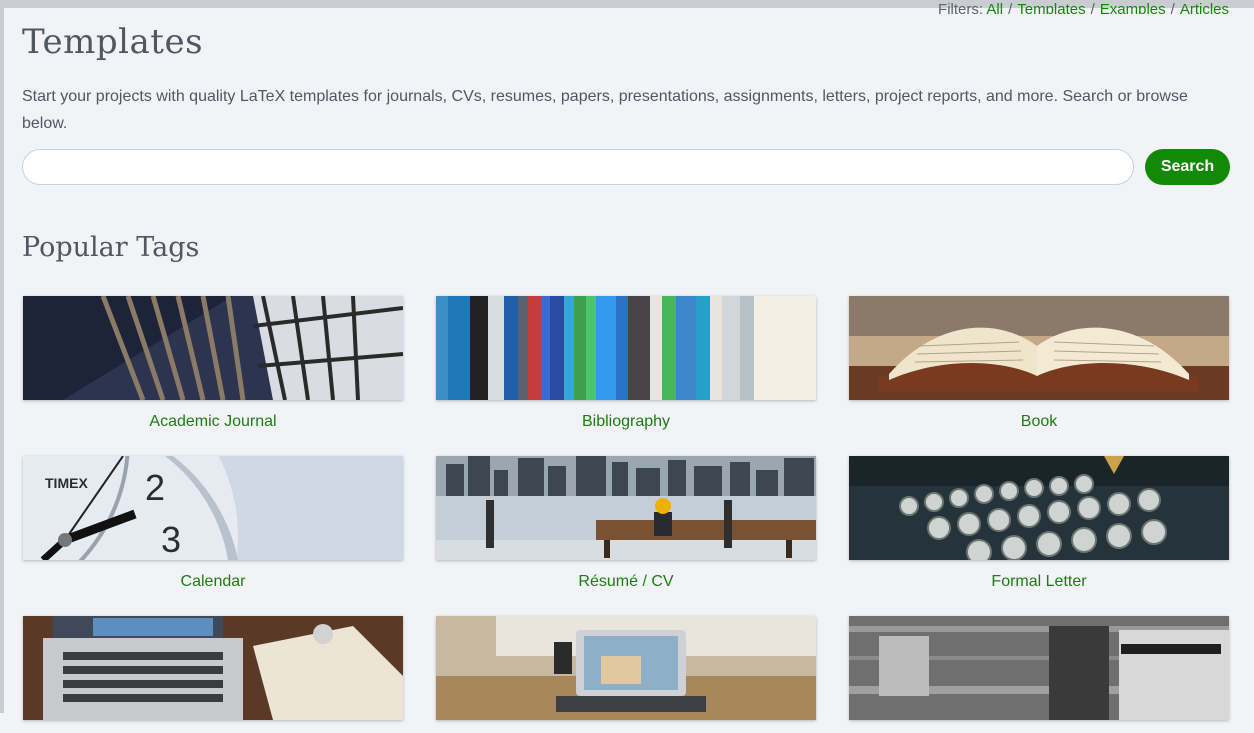 The width and height of the screenshot is (1254, 733). I want to click on tag-card-book: Book, so click(1039, 363).